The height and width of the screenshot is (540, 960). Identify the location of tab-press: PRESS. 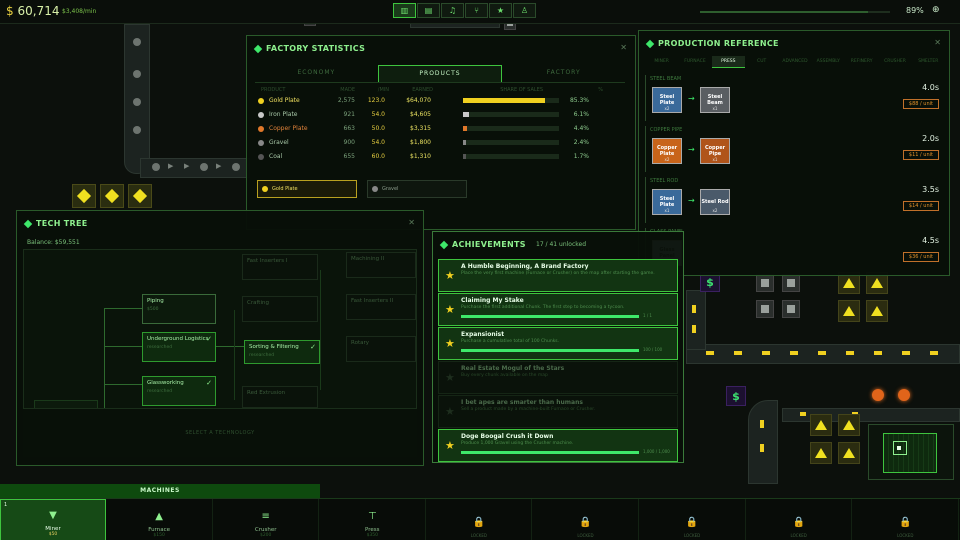
(728, 62).